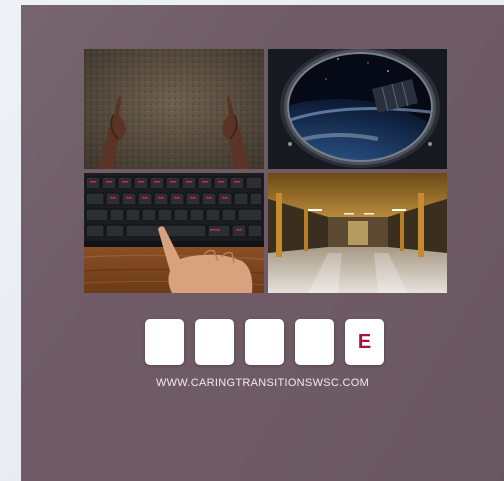 The width and height of the screenshot is (504, 481). What do you see at coordinates (262, 383) in the screenshot?
I see `website-url: WWW.CARINGTRANSITIONSWSC.COM` at bounding box center [262, 383].